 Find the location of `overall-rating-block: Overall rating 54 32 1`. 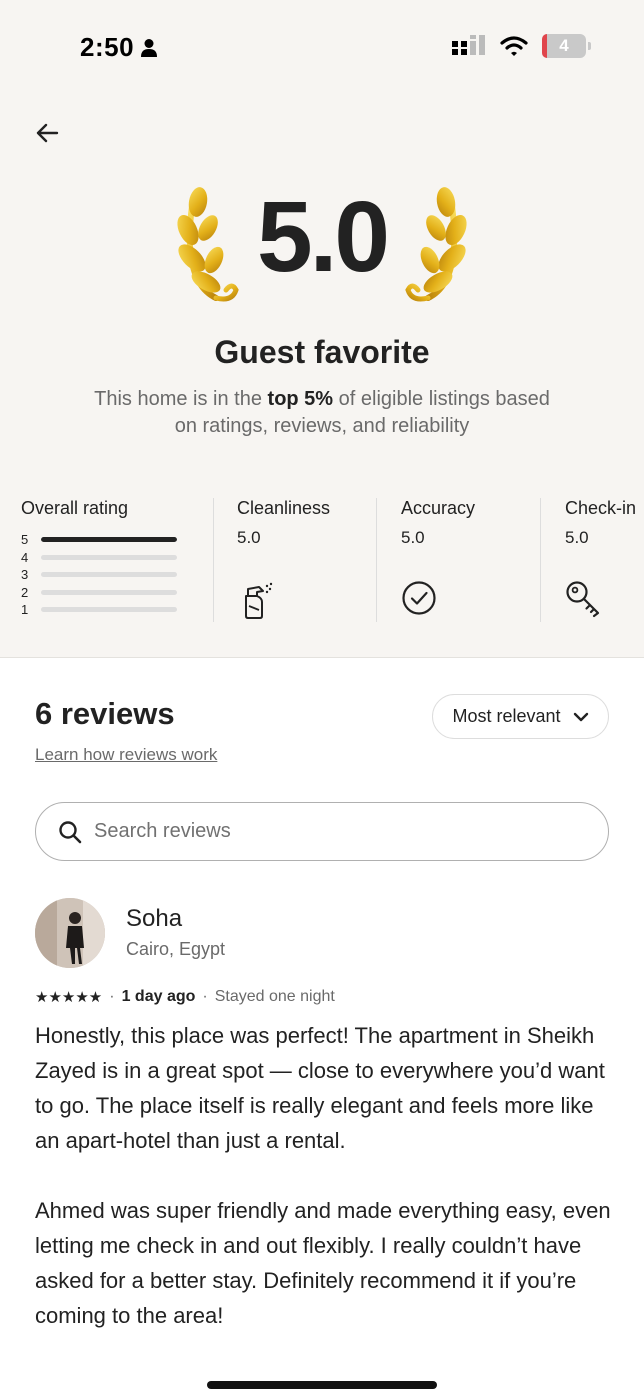

overall-rating-block: Overall rating 54 32 1 is located at coordinates (111, 561).